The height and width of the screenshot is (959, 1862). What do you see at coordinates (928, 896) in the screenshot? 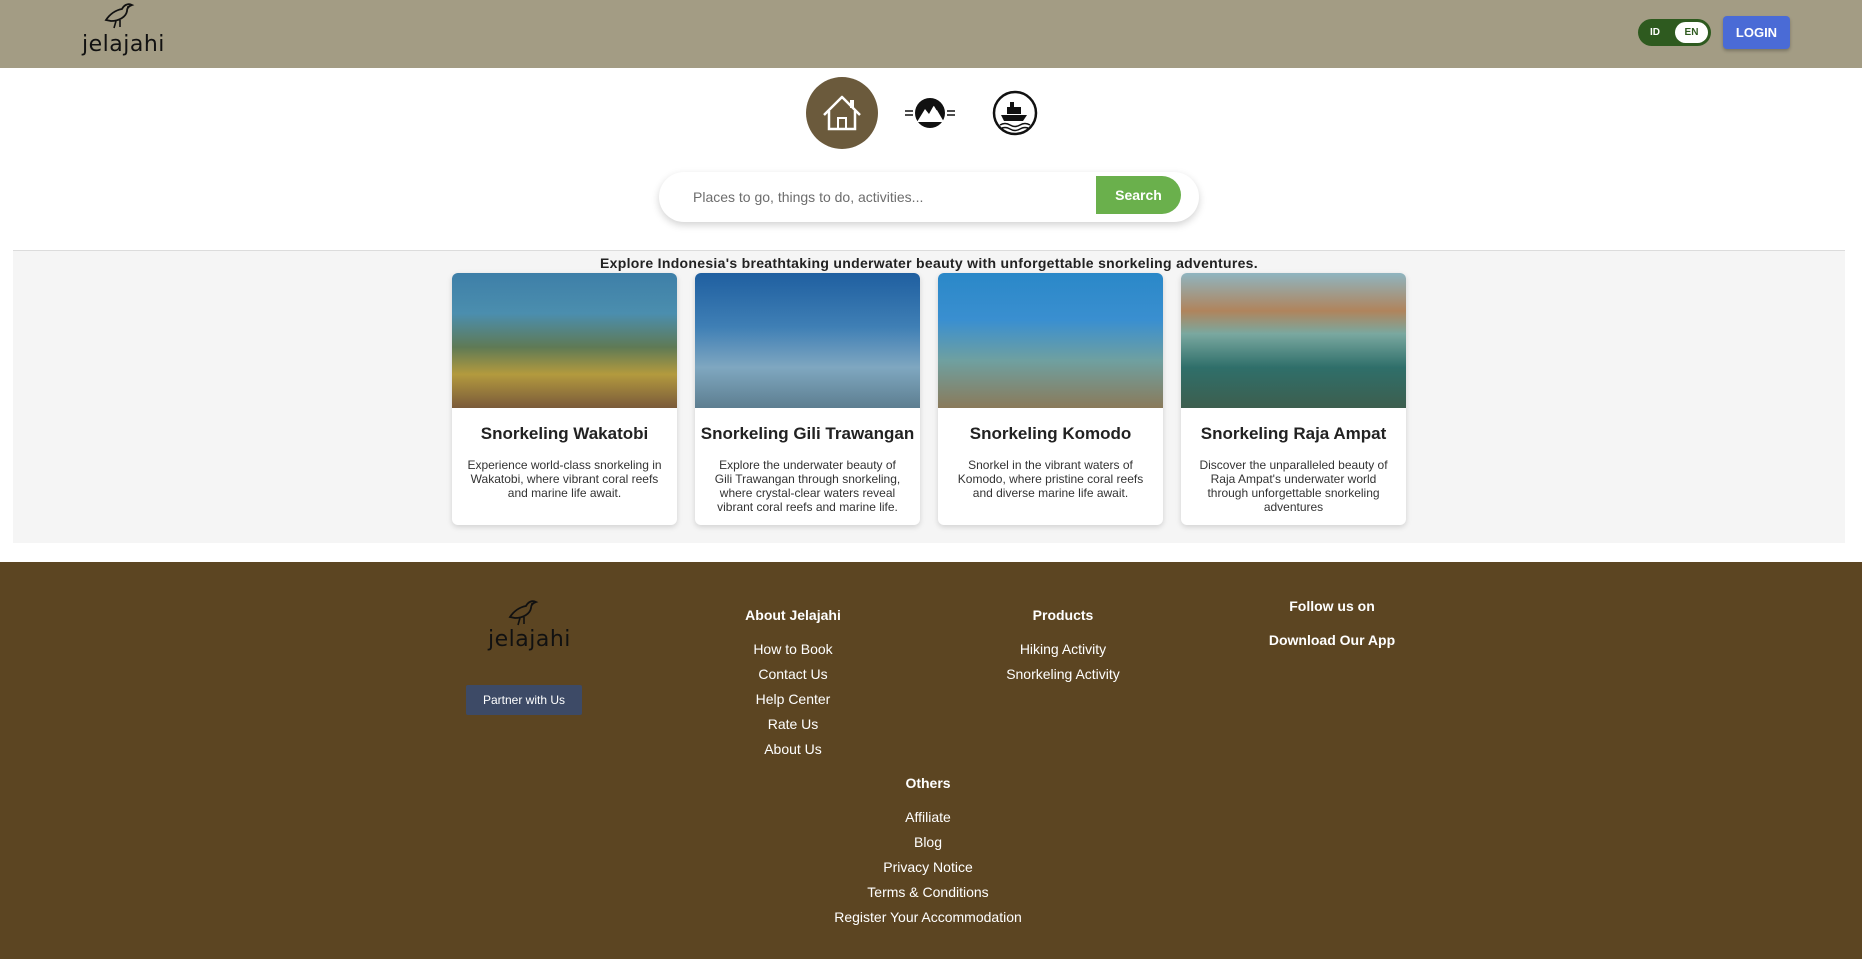
I see `footer-link-terms: Terms & Conditions` at bounding box center [928, 896].